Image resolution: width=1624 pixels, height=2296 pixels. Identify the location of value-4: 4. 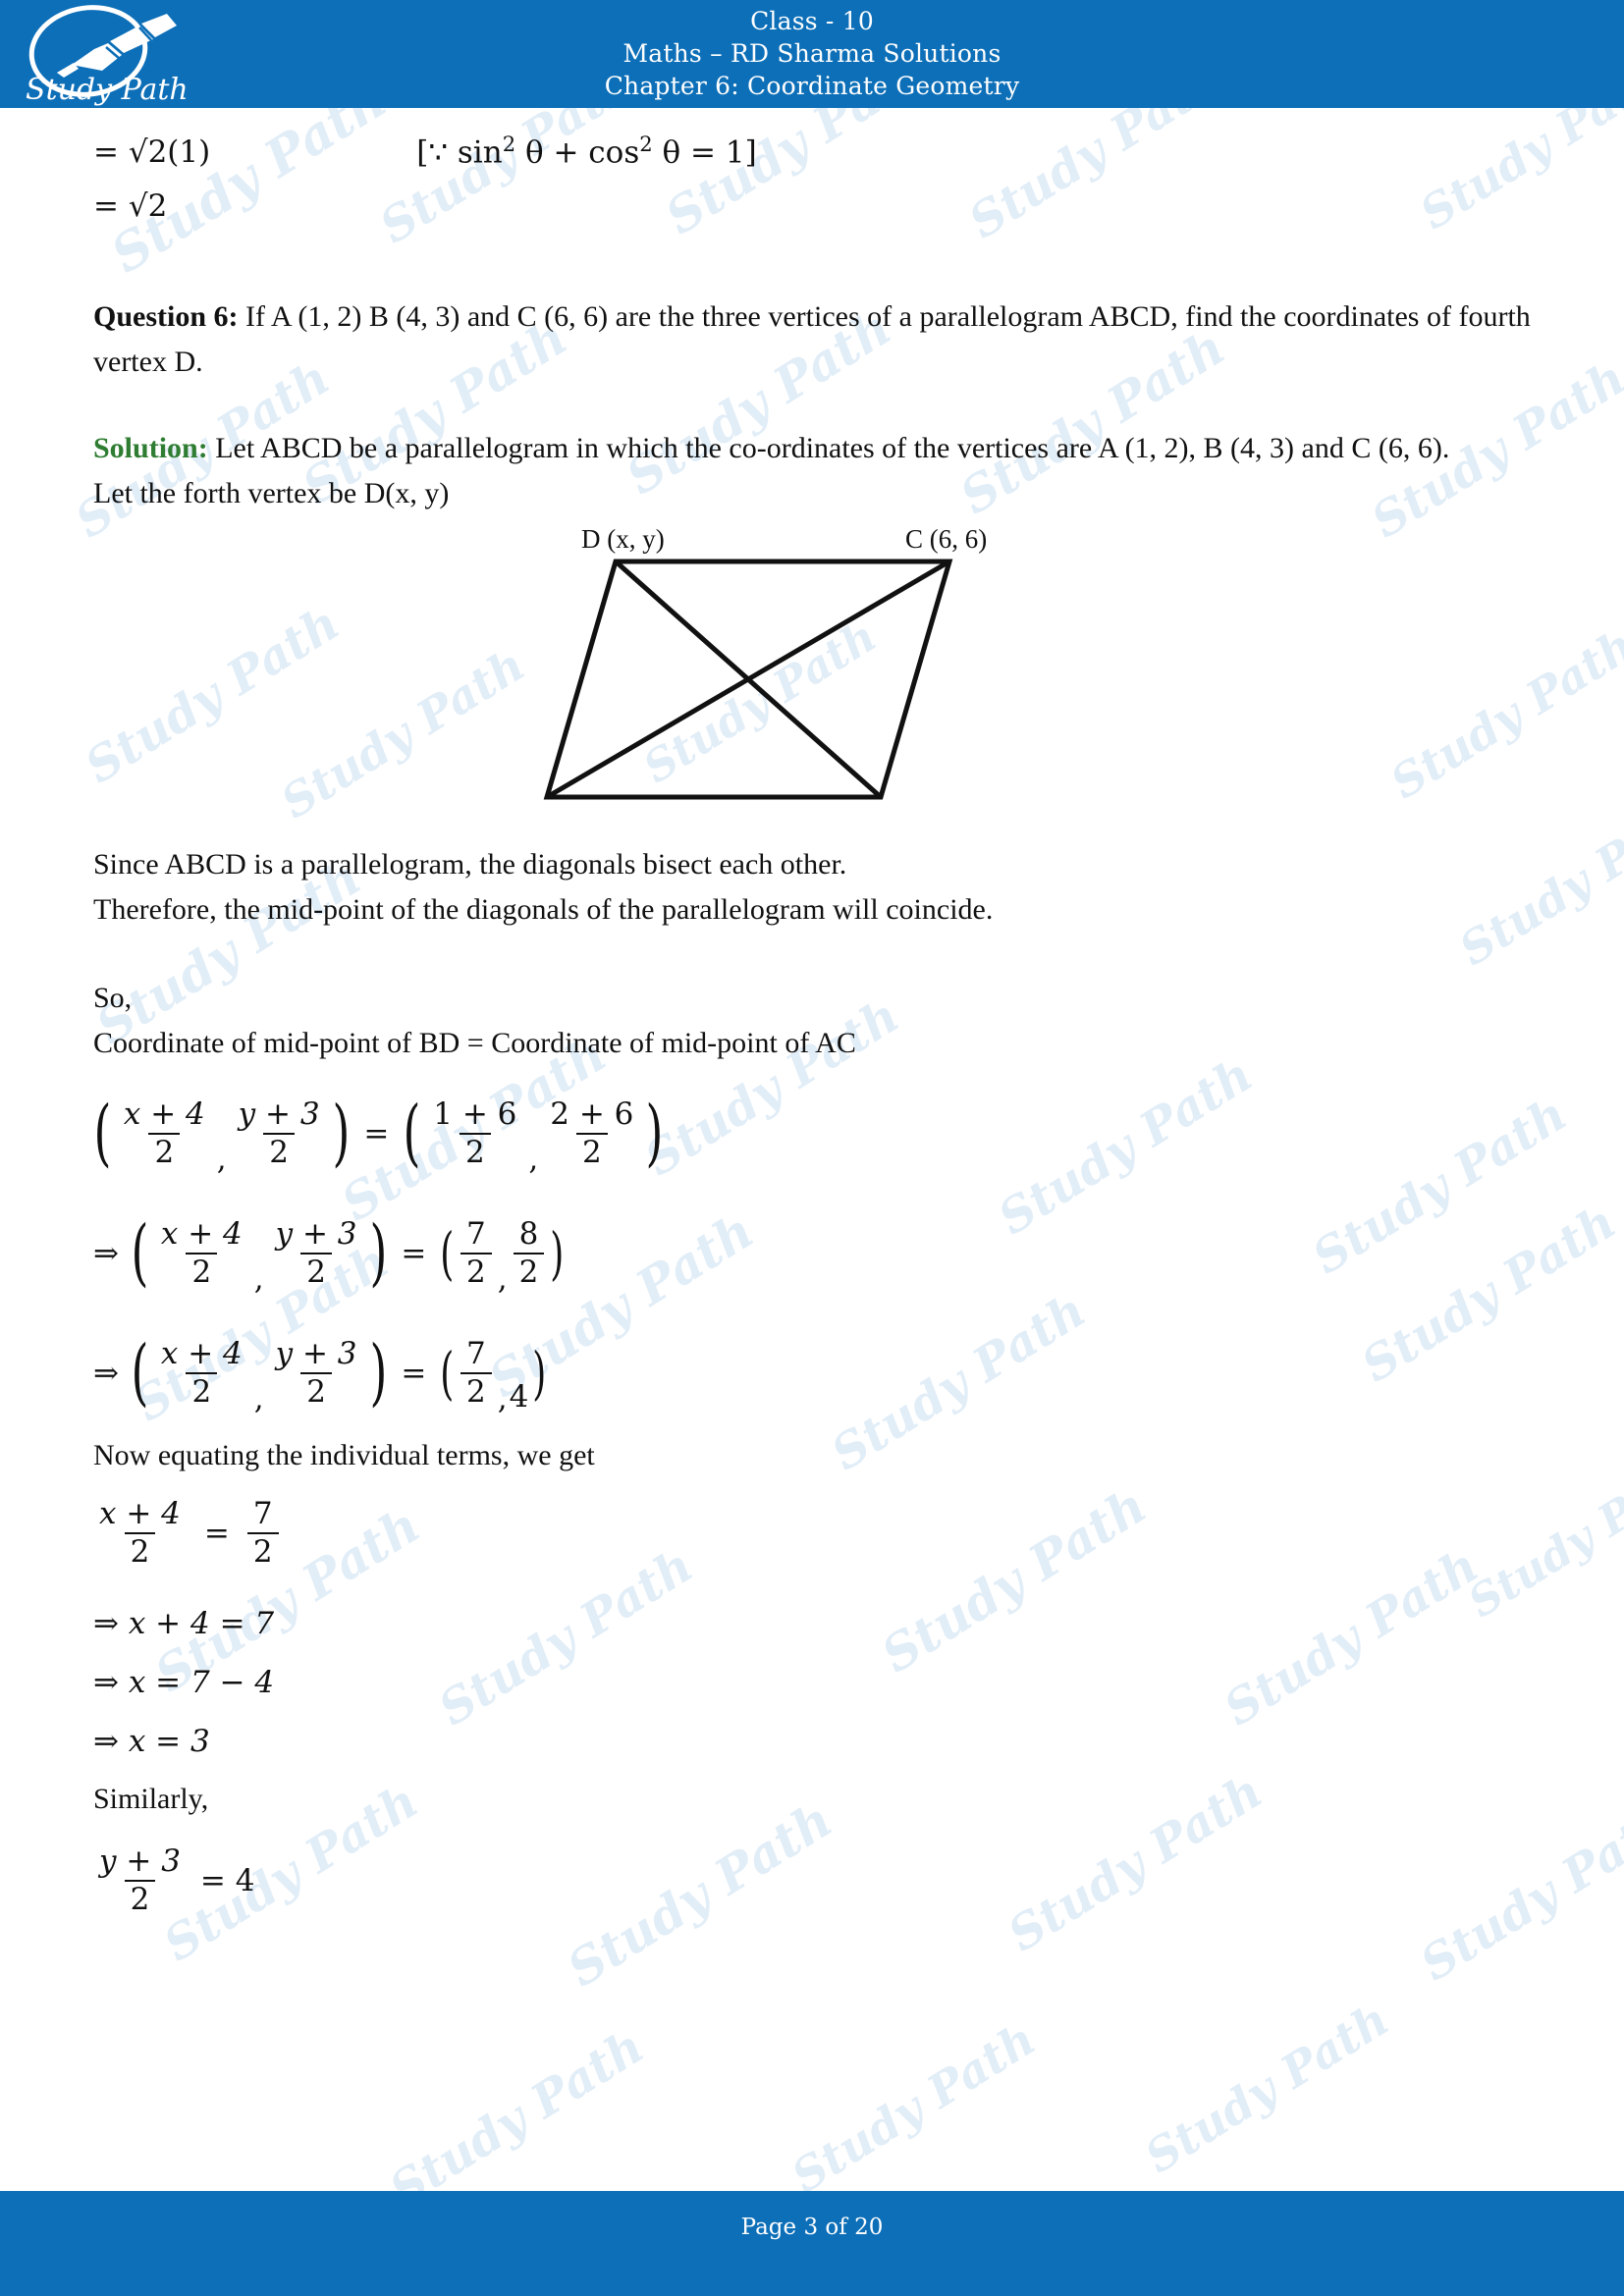
(519, 1397).